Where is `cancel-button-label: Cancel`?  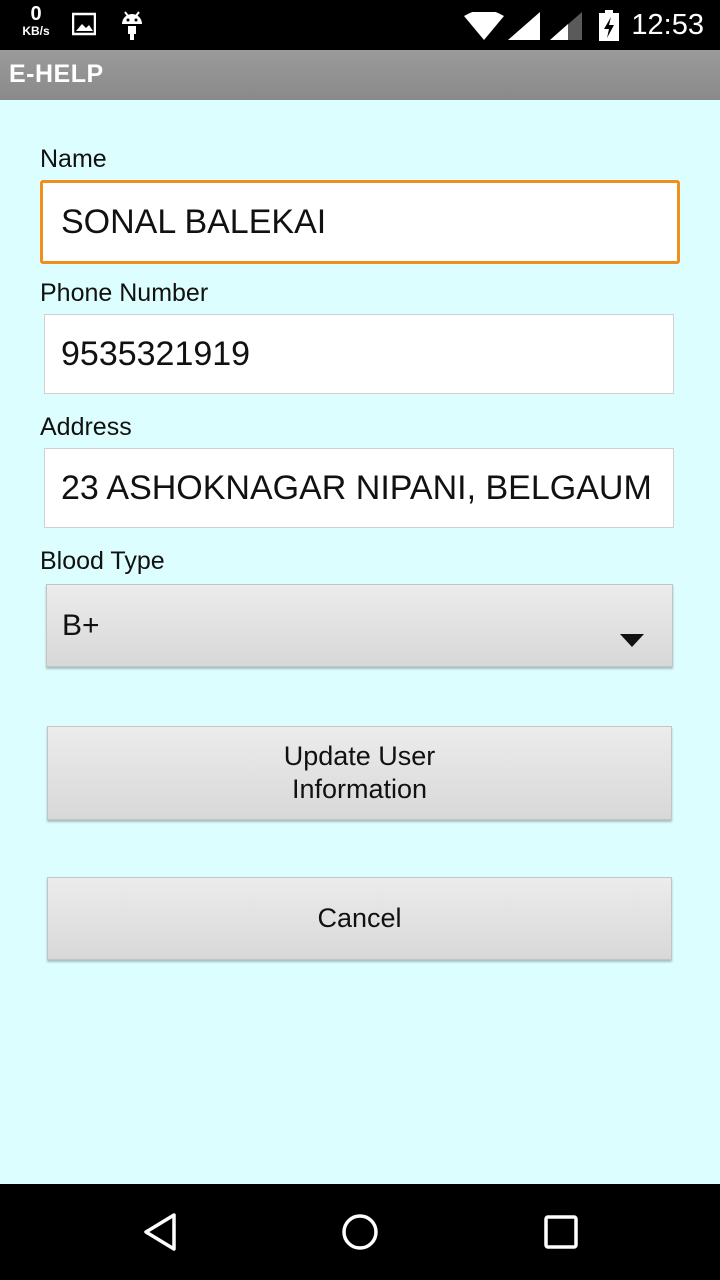
cancel-button-label: Cancel is located at coordinates (359, 918).